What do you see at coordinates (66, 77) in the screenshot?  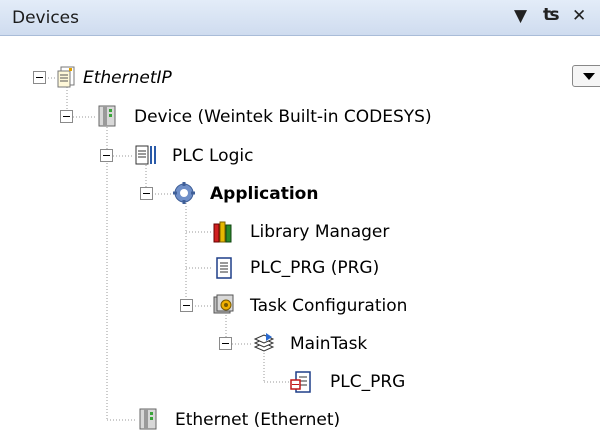 I see `project-icon` at bounding box center [66, 77].